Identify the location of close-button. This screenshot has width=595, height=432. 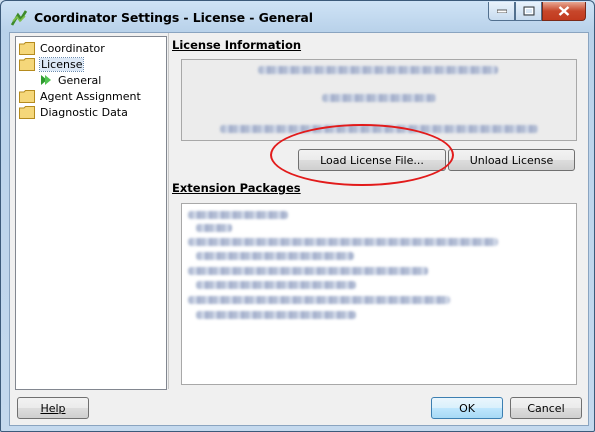
(564, 11).